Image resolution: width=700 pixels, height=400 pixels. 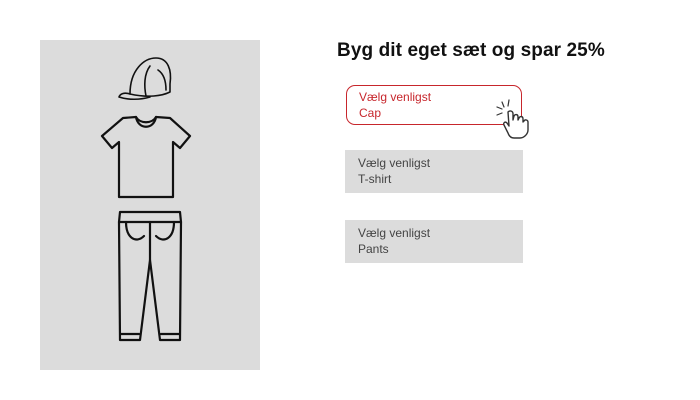 I want to click on picker-item-label: Cap, so click(x=370, y=113).